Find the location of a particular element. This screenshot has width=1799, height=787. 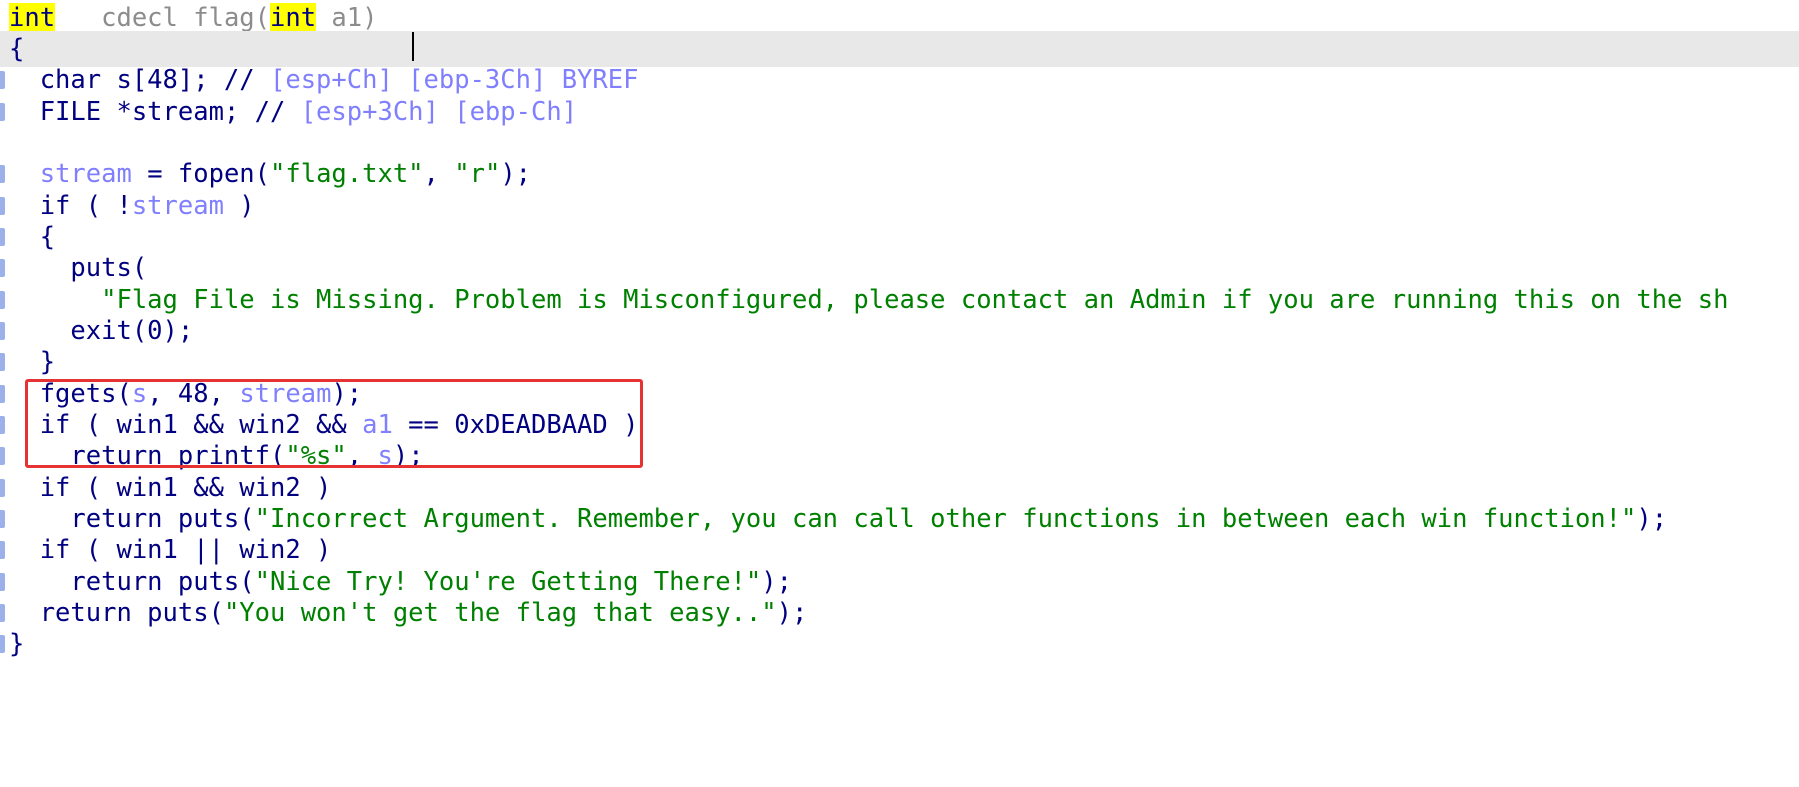

code-text: puts( is located at coordinates (78, 268).